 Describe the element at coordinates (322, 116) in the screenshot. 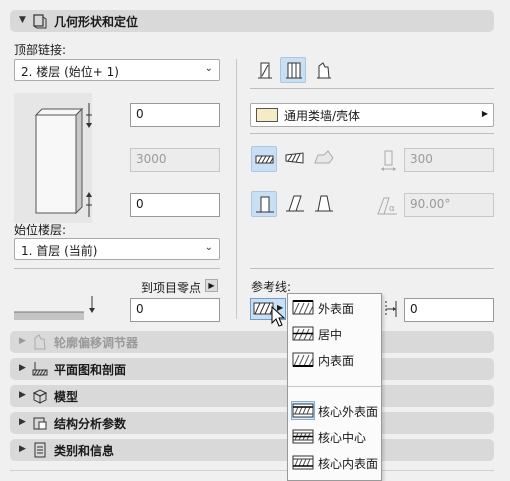

I see `building-material-value: 通用类墙/壳体` at that location.